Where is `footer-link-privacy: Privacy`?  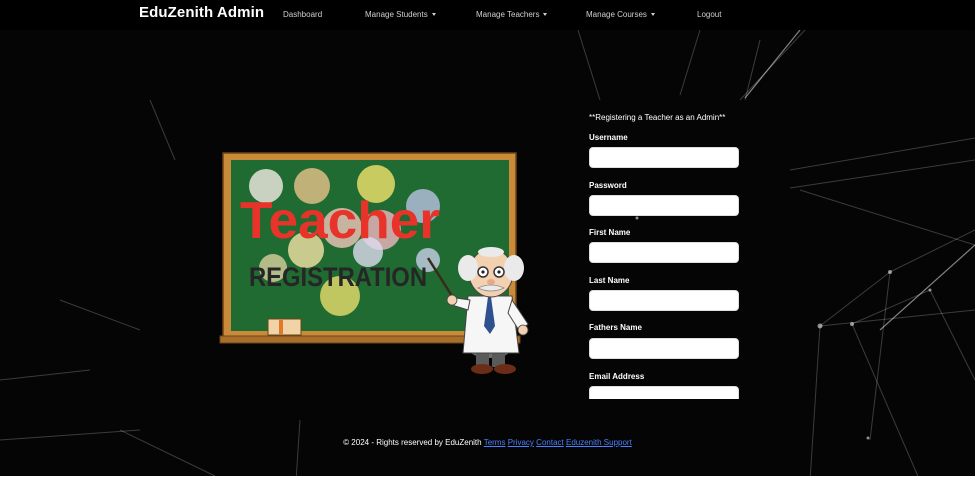
footer-link-privacy: Privacy is located at coordinates (521, 442).